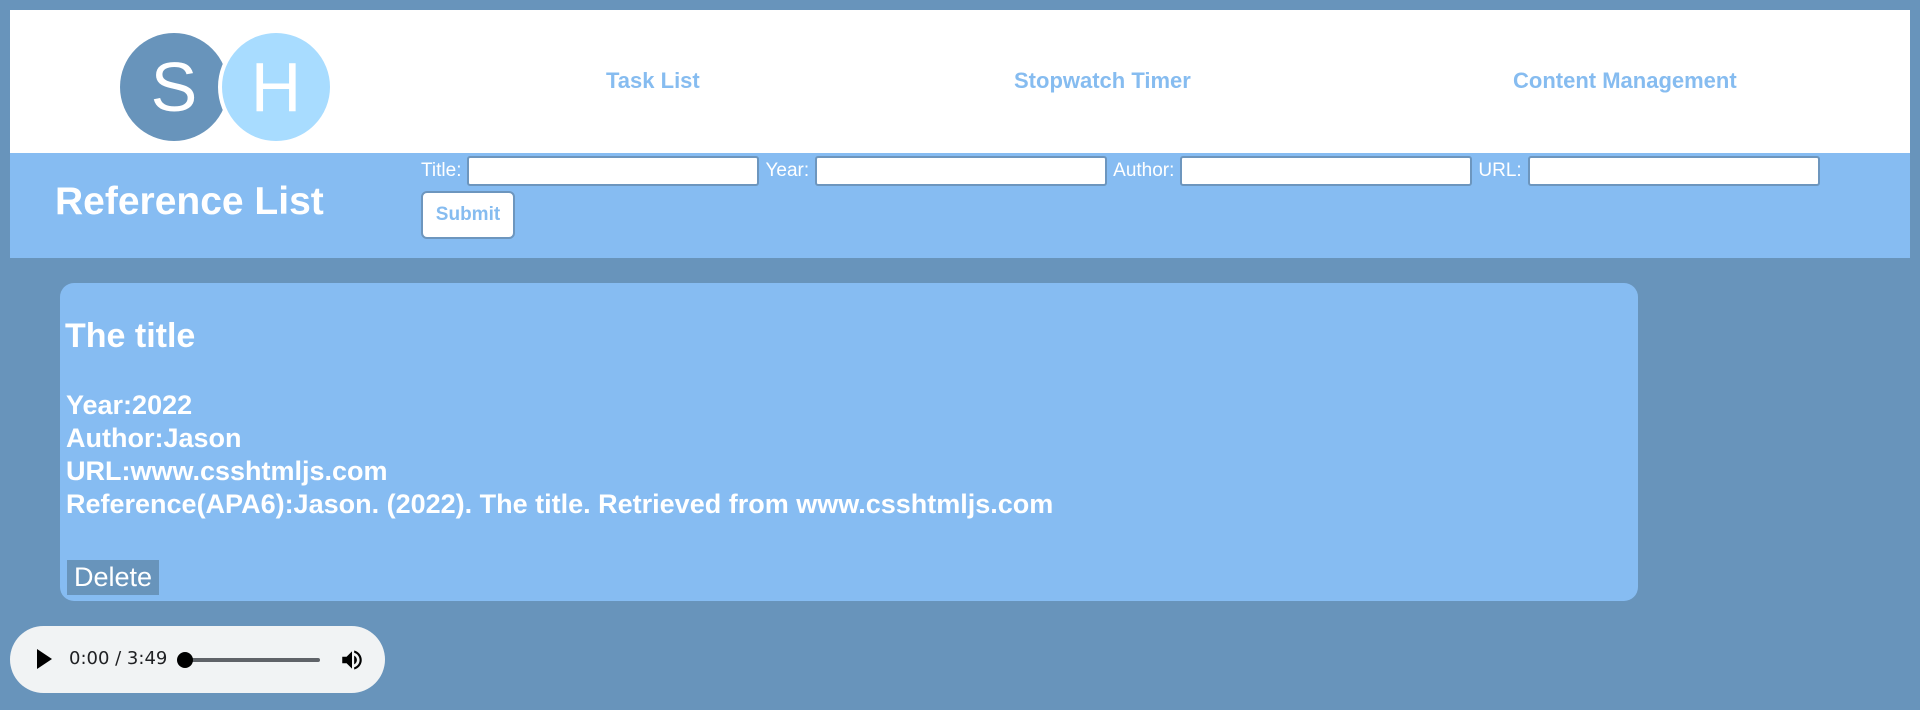  What do you see at coordinates (174, 87) in the screenshot?
I see `logo-s-circle: S` at bounding box center [174, 87].